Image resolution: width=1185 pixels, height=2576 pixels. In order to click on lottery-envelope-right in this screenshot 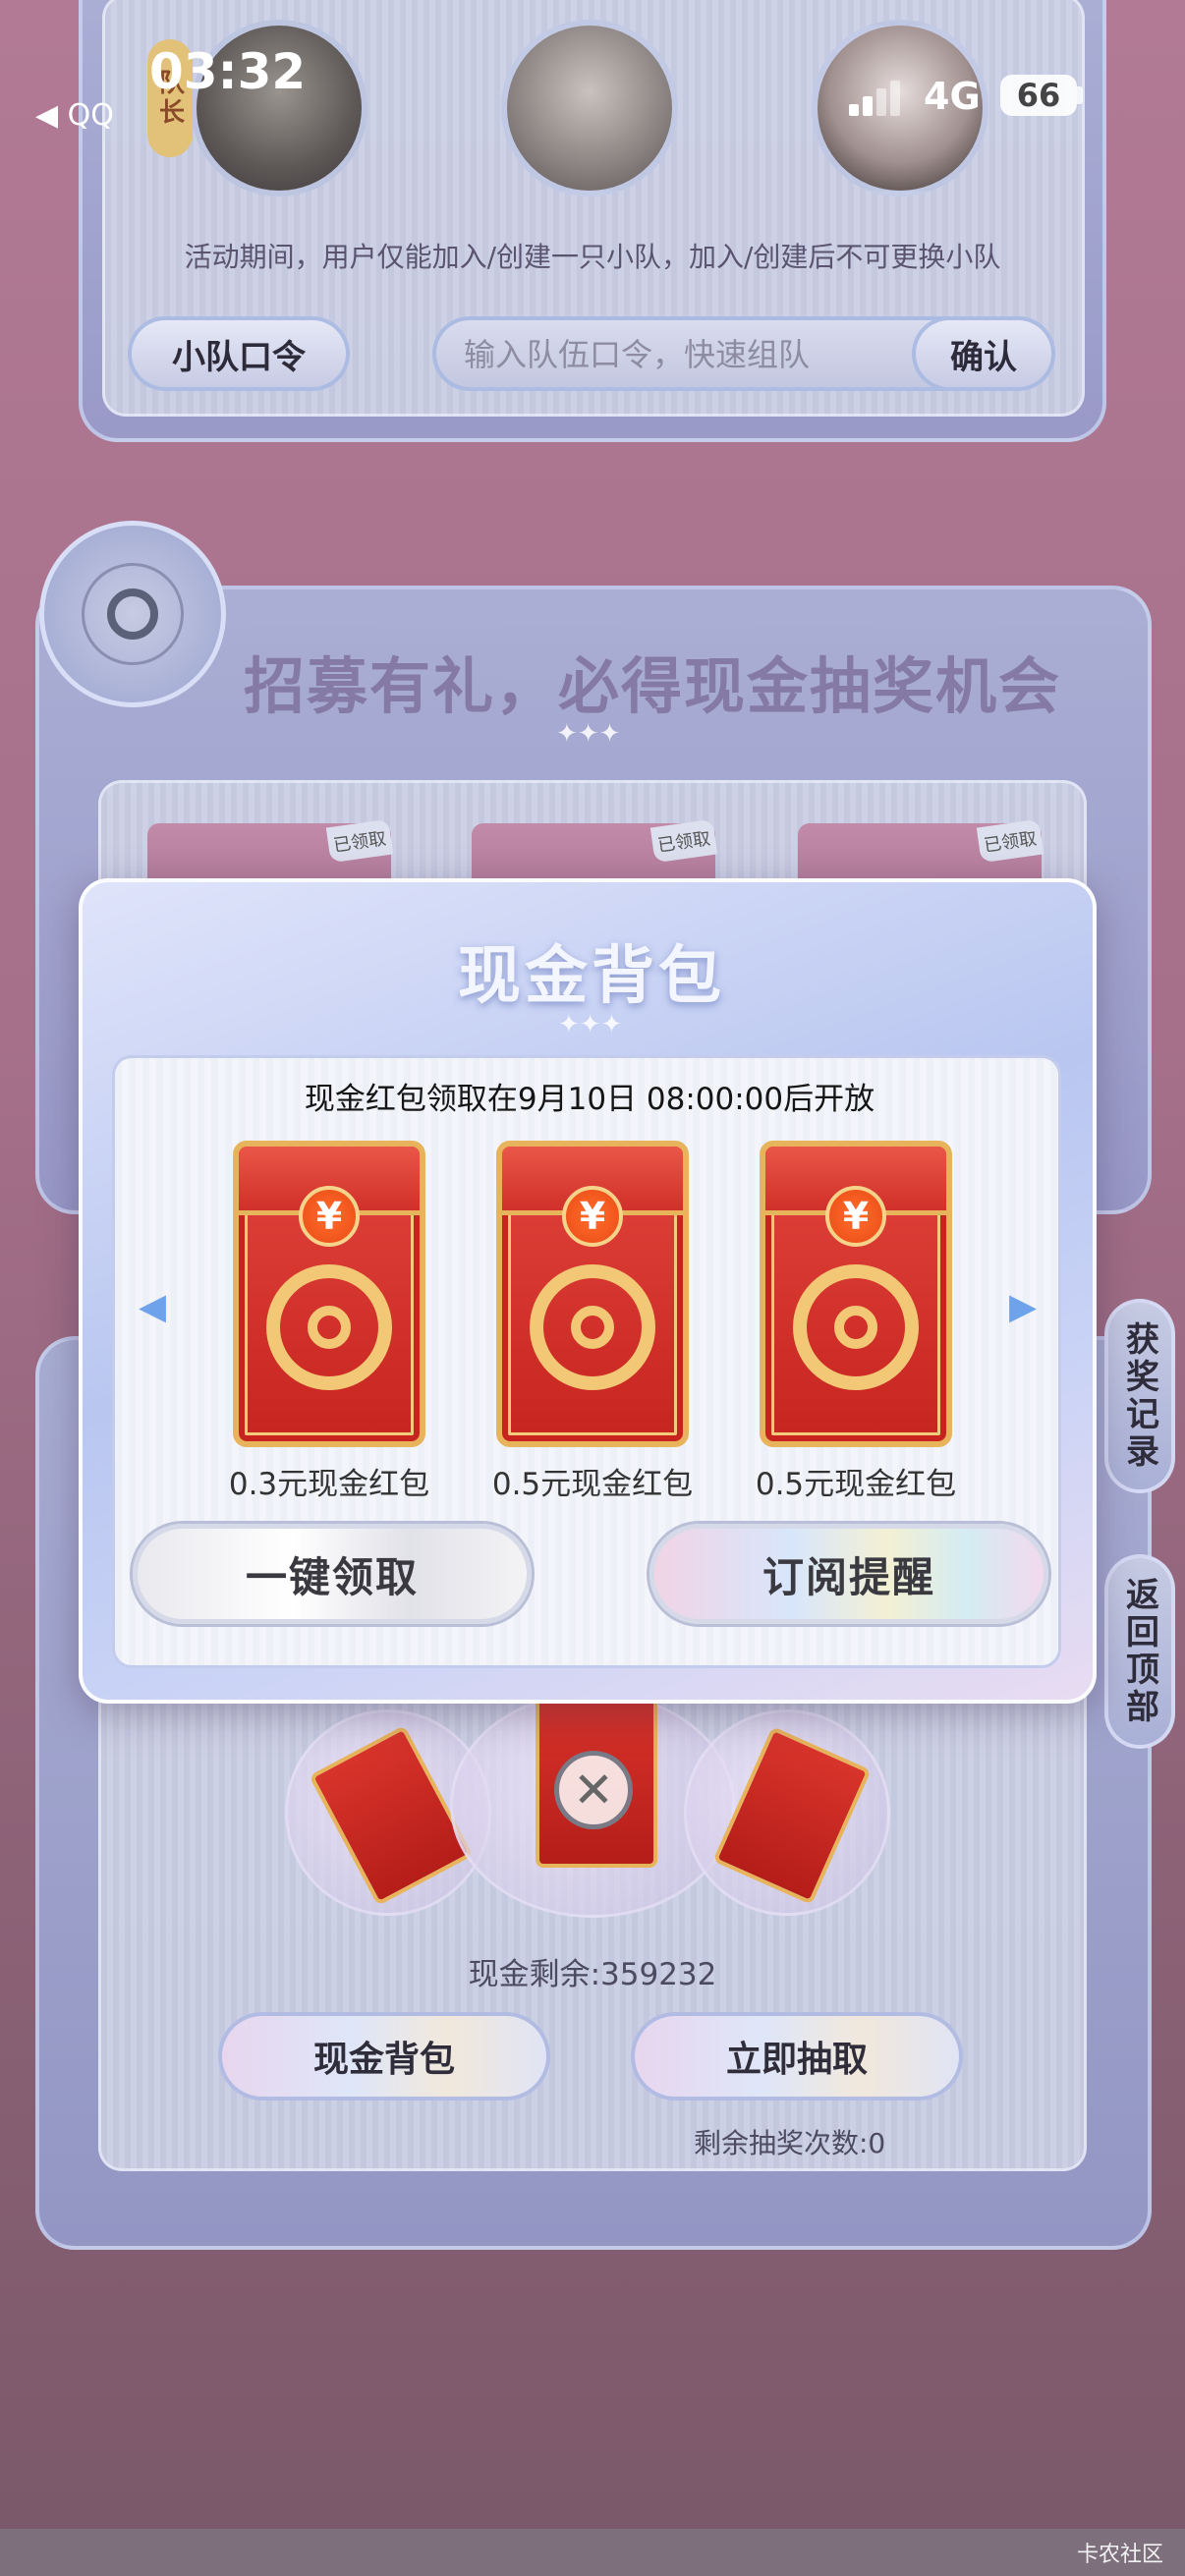, I will do `click(787, 1812)`.